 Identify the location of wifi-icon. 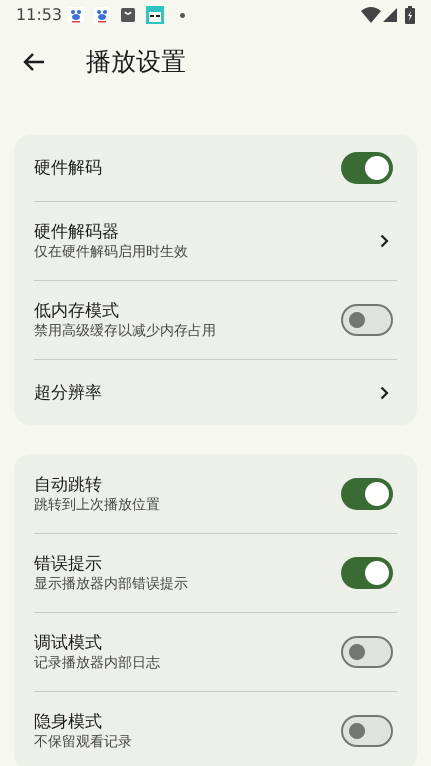
(371, 15).